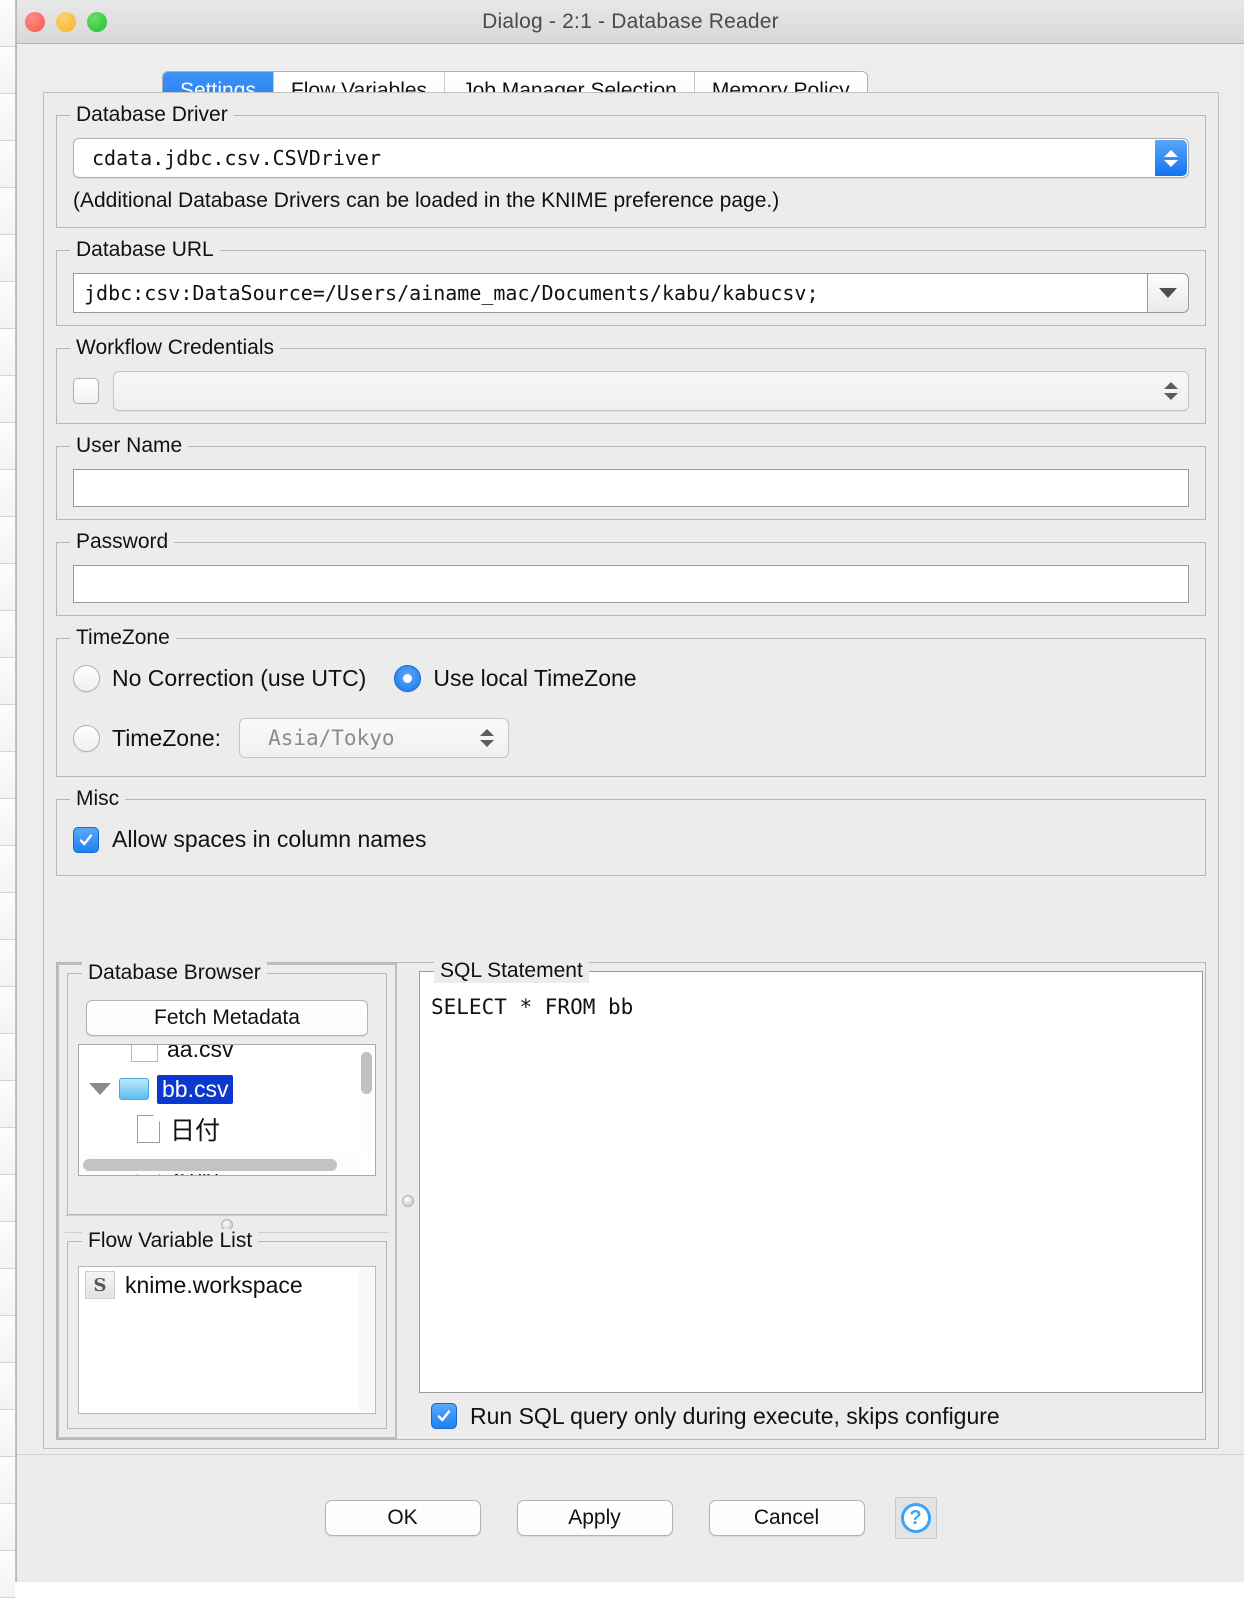  What do you see at coordinates (227, 1018) in the screenshot?
I see `fetch-metadata-button: Fetch Metadata` at bounding box center [227, 1018].